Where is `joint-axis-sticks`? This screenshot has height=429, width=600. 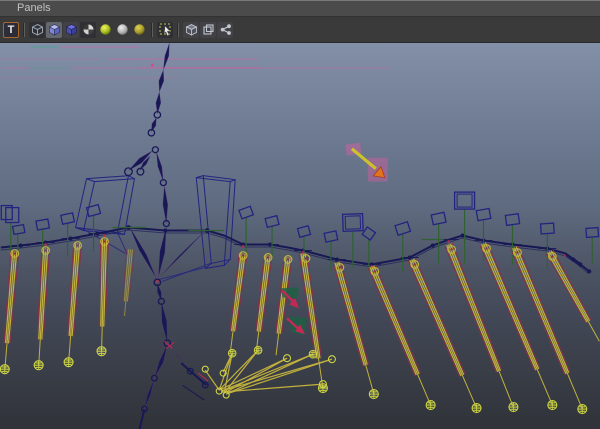
joint-axis-sticks is located at coordinates (301, 240).